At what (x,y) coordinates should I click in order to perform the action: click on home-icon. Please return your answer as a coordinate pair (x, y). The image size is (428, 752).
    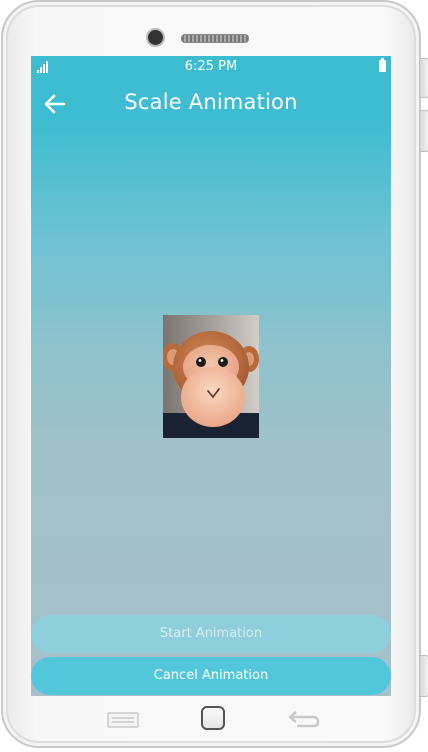
    Looking at the image, I should click on (213, 718).